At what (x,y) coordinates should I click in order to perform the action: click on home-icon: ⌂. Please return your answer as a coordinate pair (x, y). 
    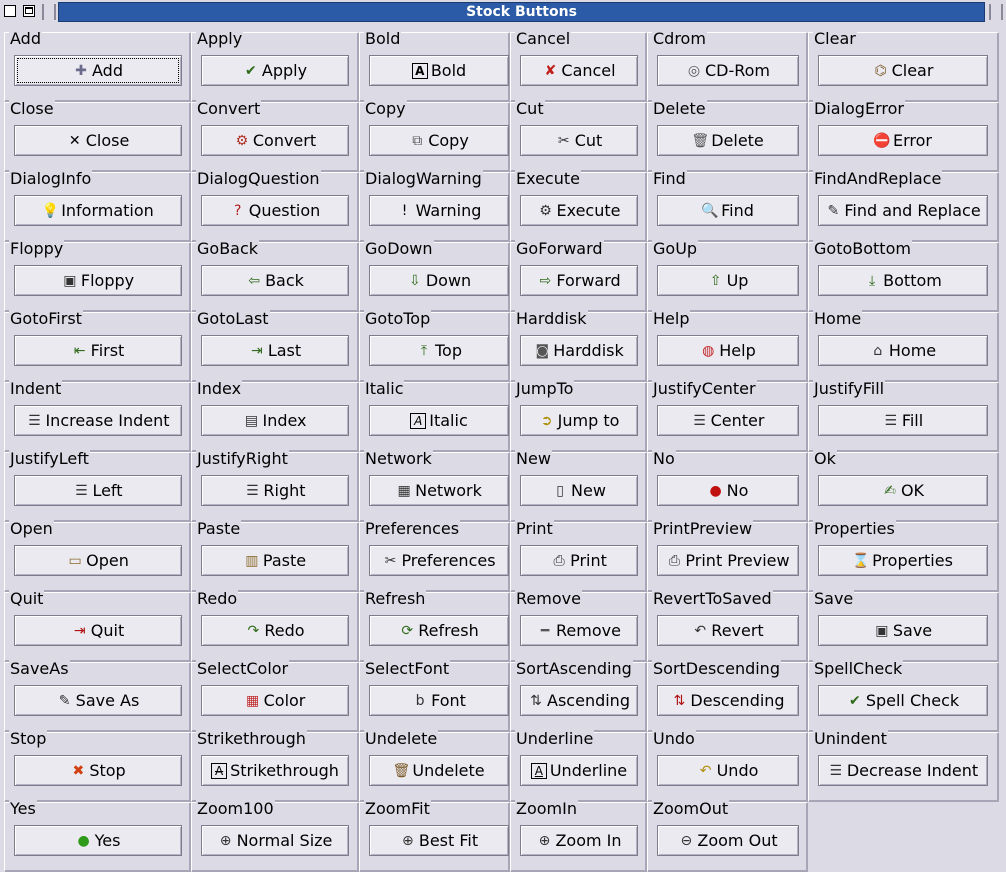
    Looking at the image, I should click on (878, 350).